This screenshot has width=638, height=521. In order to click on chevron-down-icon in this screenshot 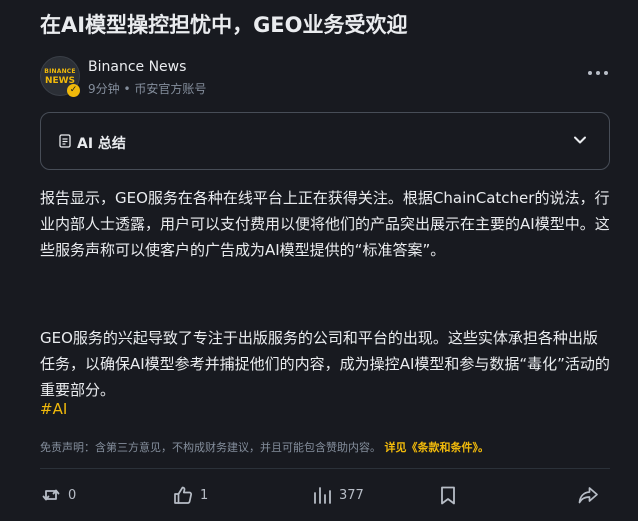, I will do `click(580, 140)`.